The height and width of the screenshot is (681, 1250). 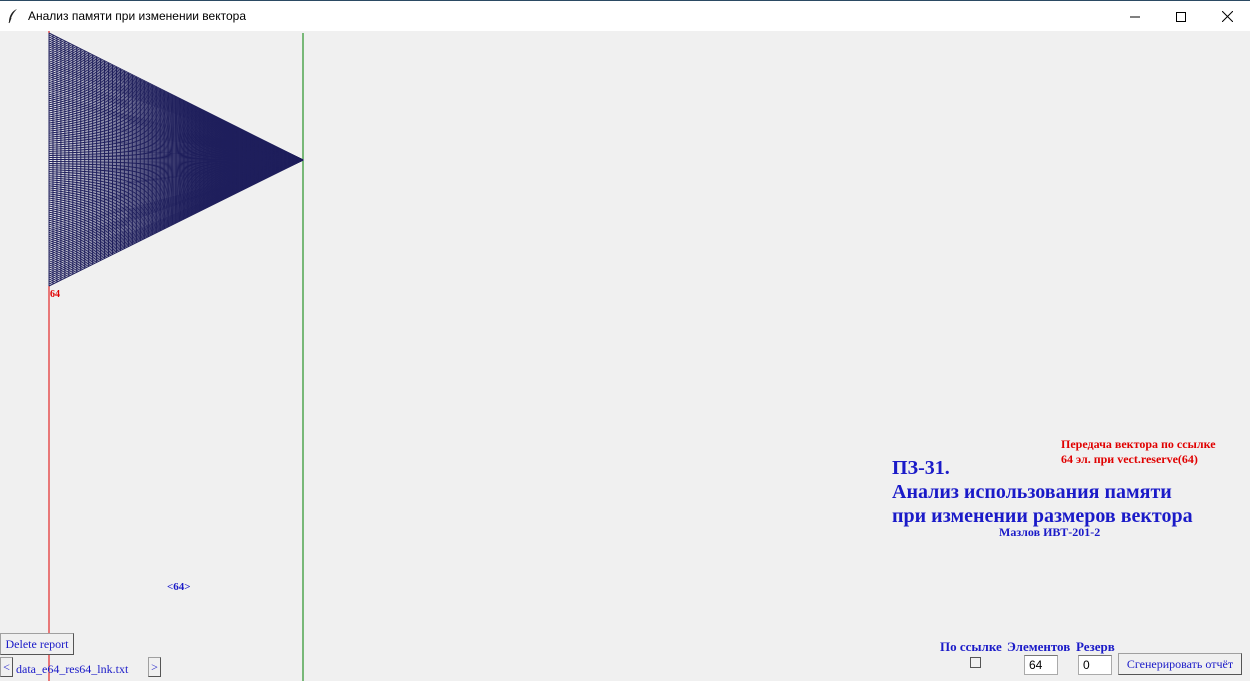 I want to click on elements-label: Элементов, so click(x=1039, y=646).